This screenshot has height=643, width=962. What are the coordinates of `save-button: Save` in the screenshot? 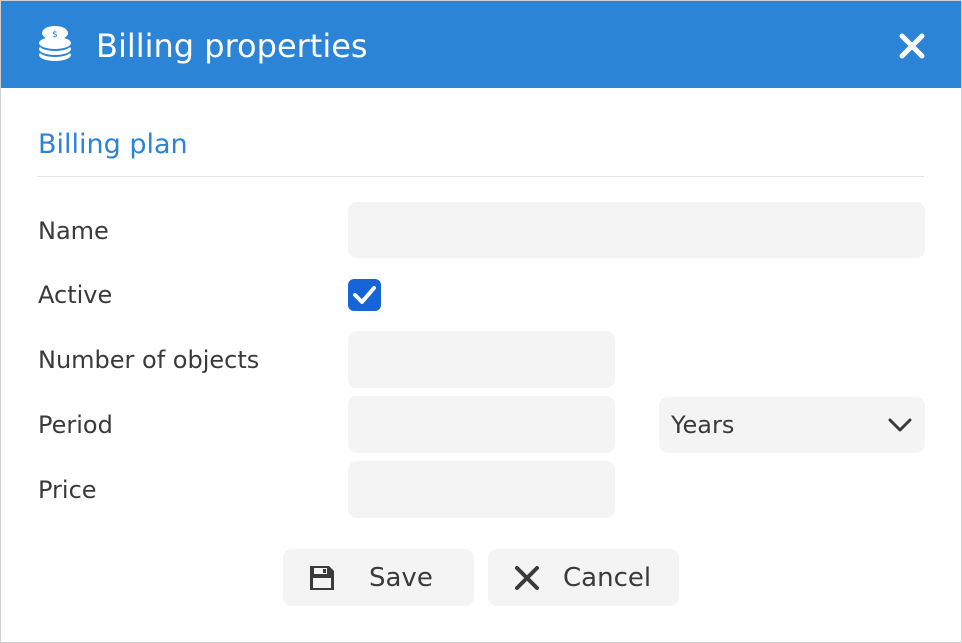 It's located at (378, 577).